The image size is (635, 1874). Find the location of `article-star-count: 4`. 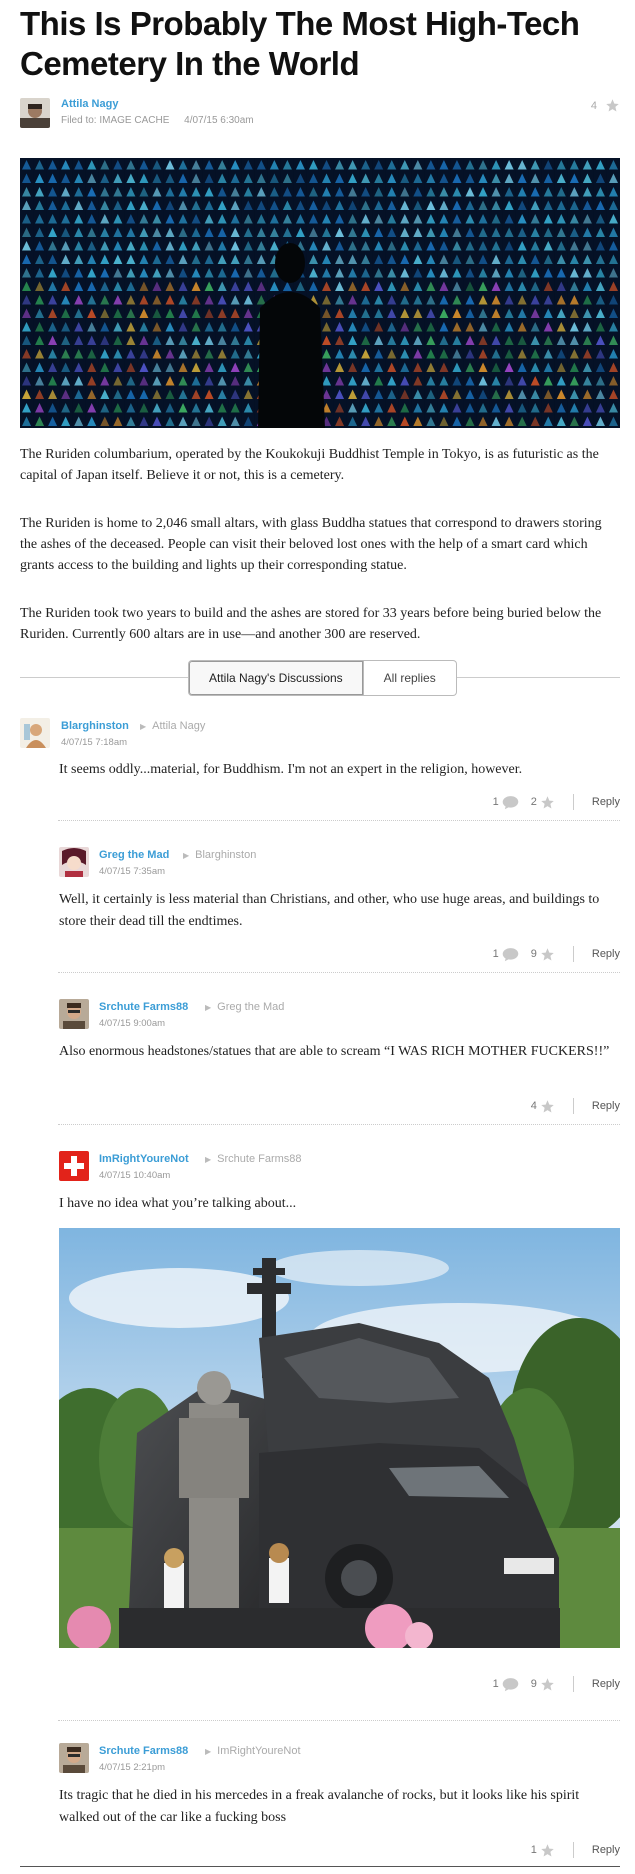

article-star-count: 4 is located at coordinates (593, 105).